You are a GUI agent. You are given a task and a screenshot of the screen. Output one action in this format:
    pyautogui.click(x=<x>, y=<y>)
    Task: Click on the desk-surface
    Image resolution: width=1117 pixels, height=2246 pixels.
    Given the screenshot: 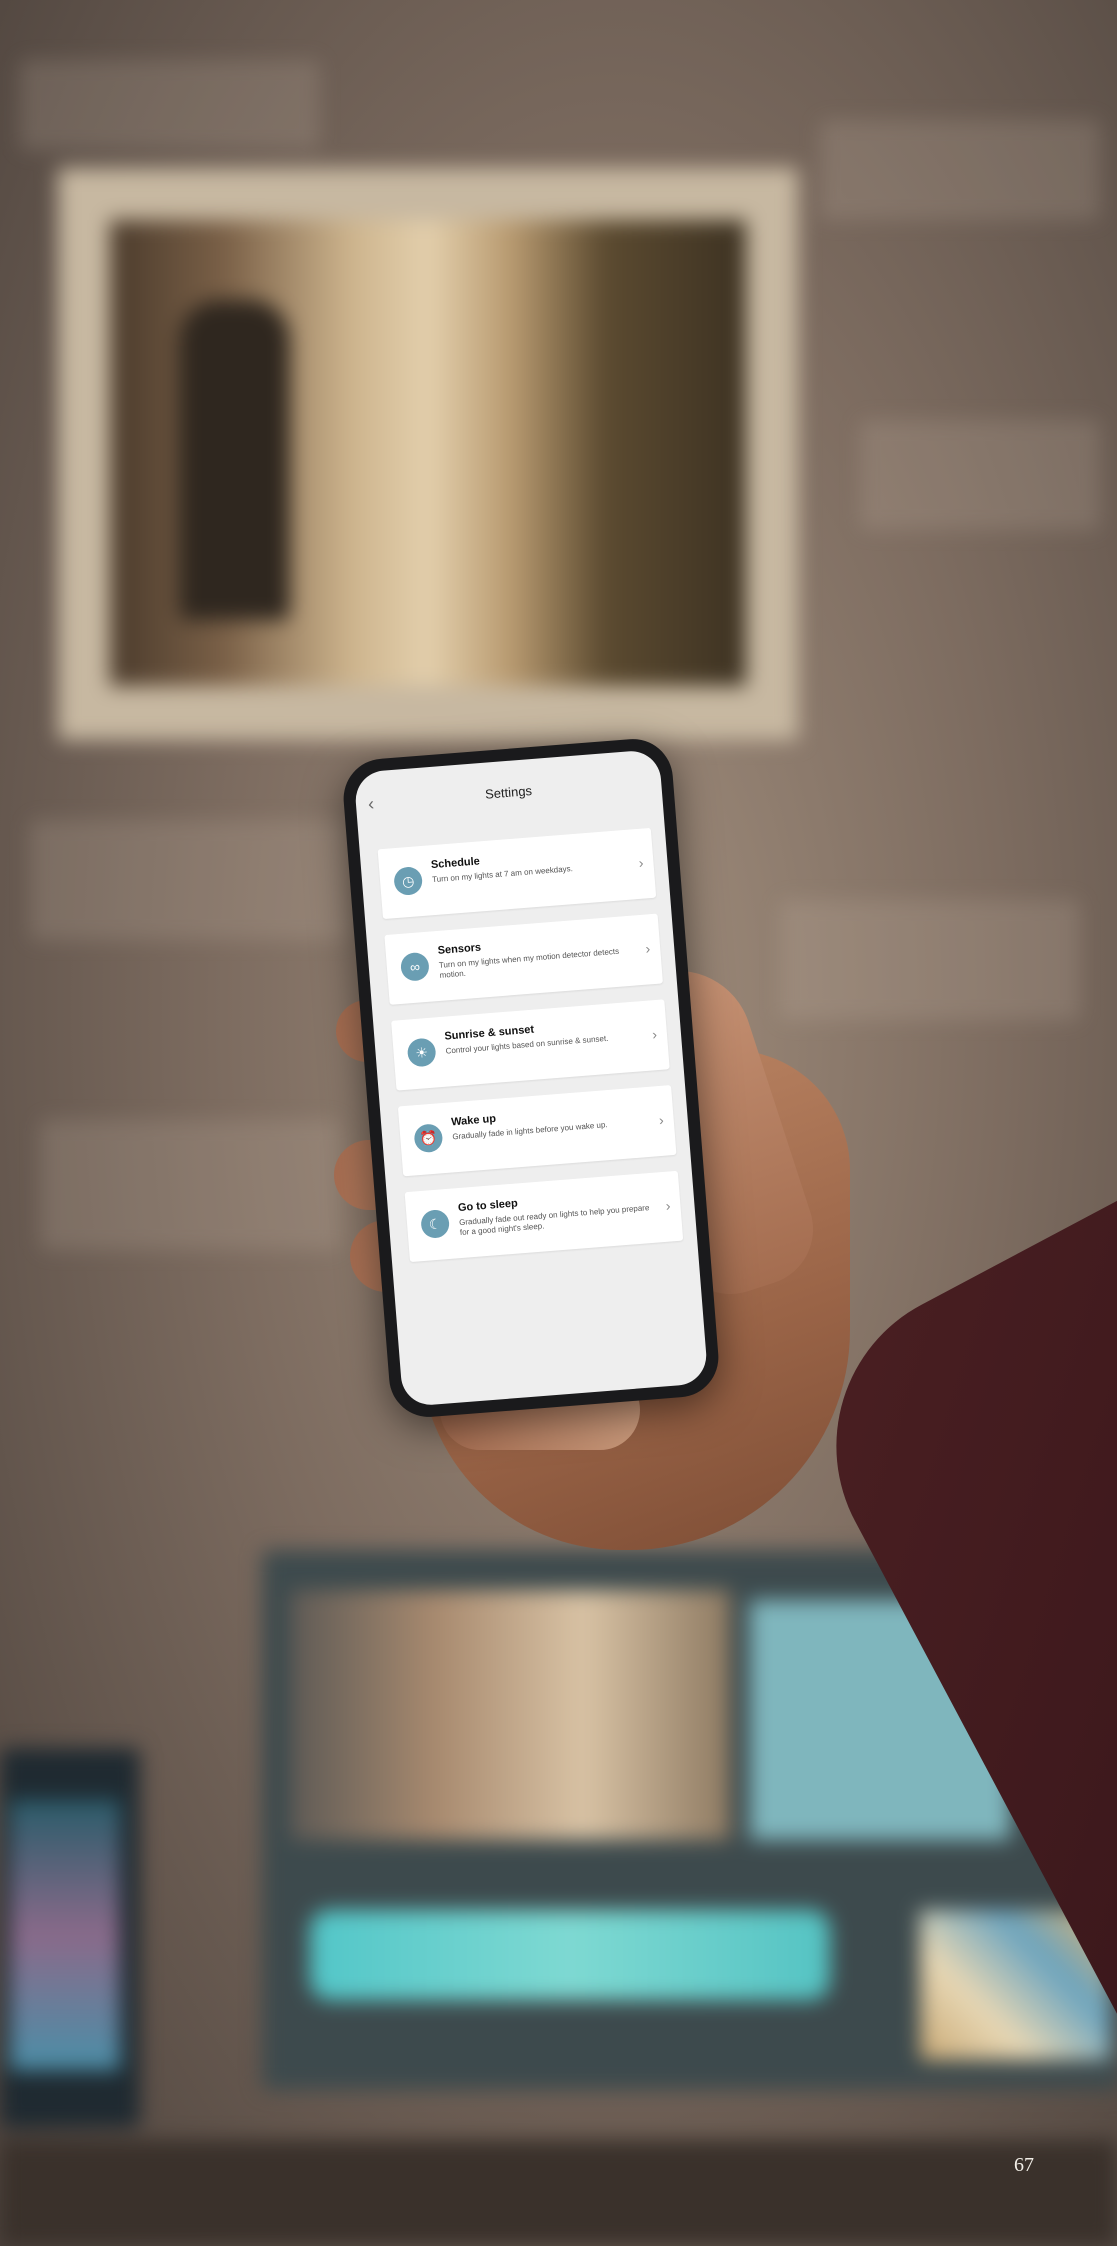 What is the action you would take?
    pyautogui.click(x=558, y=2193)
    